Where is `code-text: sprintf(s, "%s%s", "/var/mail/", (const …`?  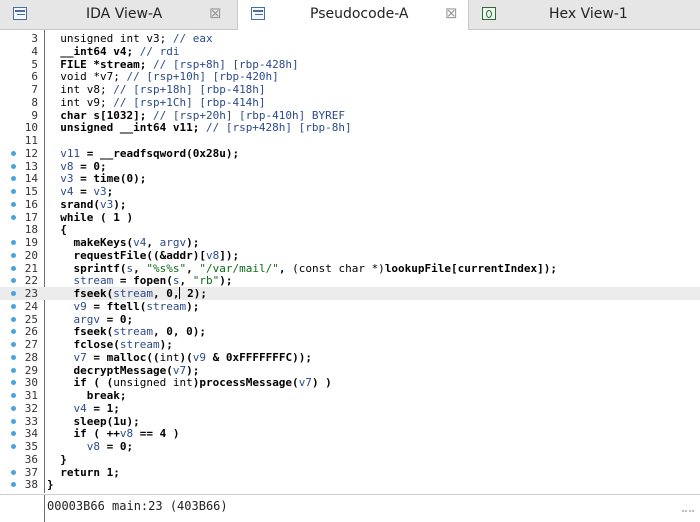
code-text: sprintf(s, "%s%s", "/var/mail/", (const … is located at coordinates (302, 268).